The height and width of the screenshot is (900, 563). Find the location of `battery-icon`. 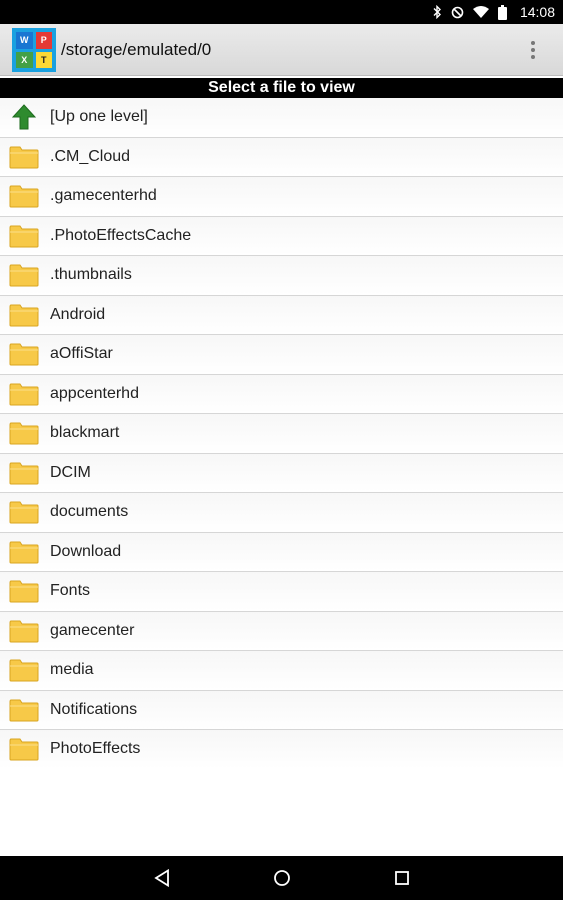

battery-icon is located at coordinates (502, 12).